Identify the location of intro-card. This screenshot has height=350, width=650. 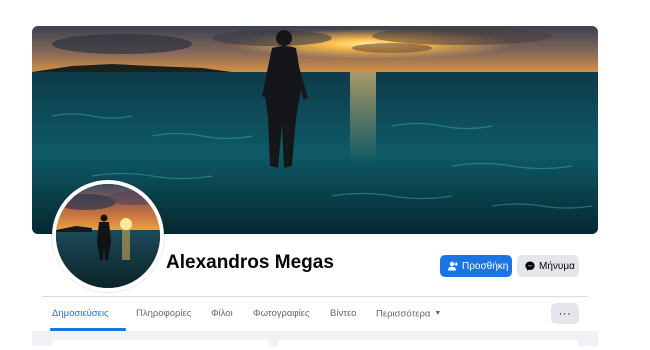
(161, 345).